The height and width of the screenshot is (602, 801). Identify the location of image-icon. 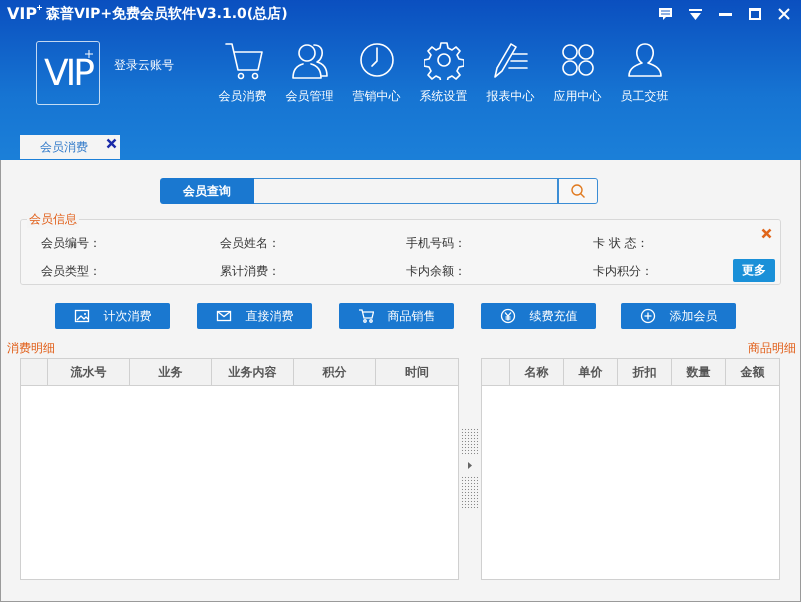
(82, 316).